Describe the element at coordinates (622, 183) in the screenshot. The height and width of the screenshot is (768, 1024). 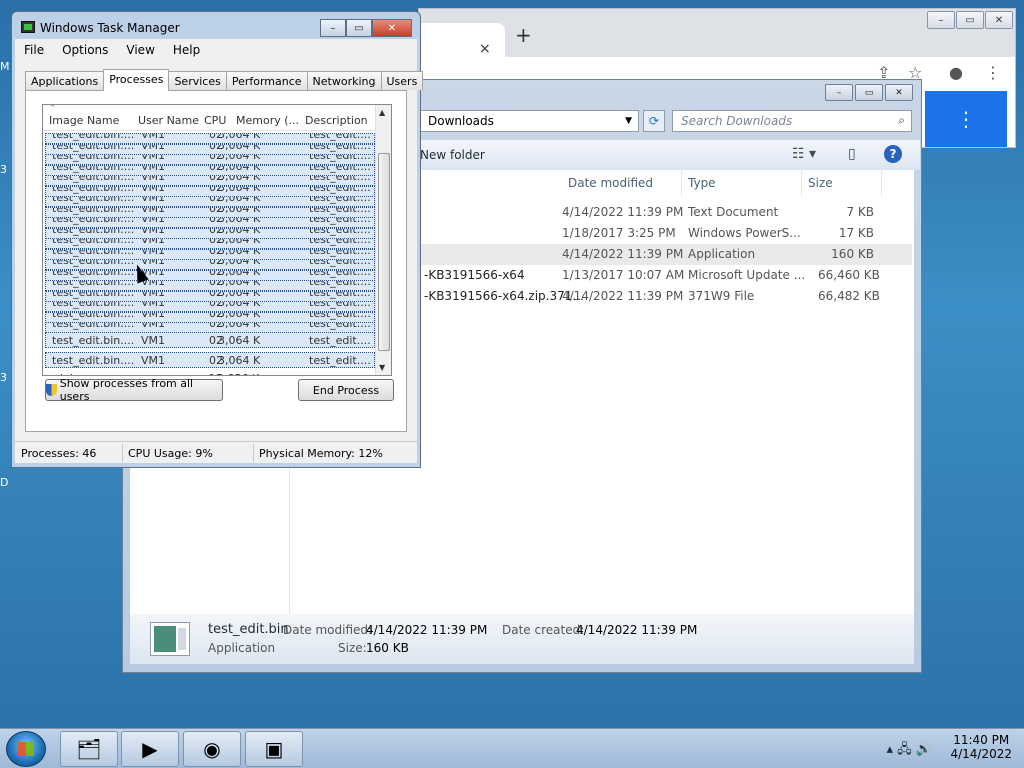
I see `column-header-date: Date modified` at that location.